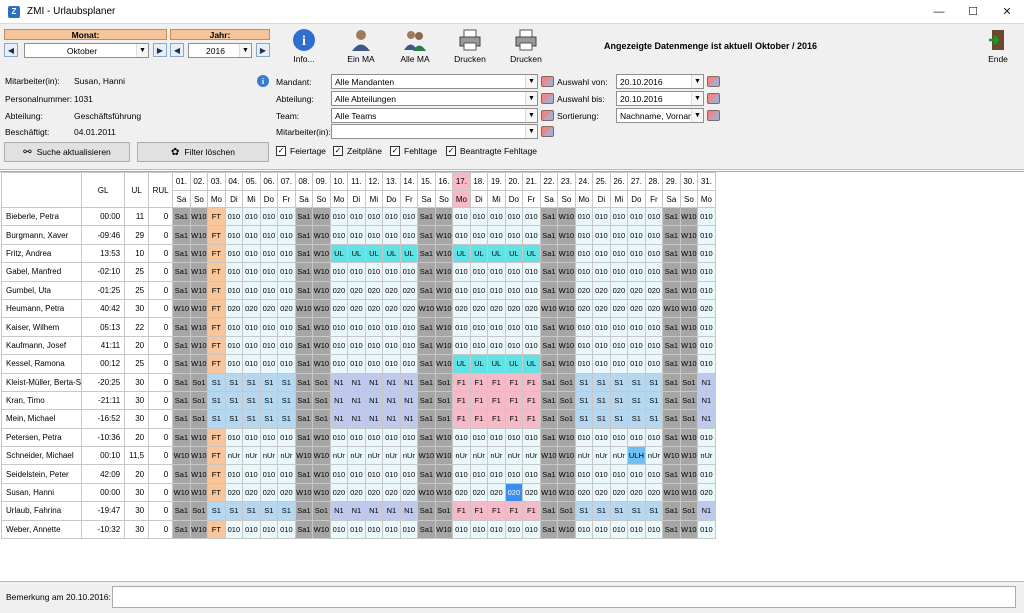  What do you see at coordinates (199, 181) in the screenshot?
I see `day-header: 02.` at bounding box center [199, 181].